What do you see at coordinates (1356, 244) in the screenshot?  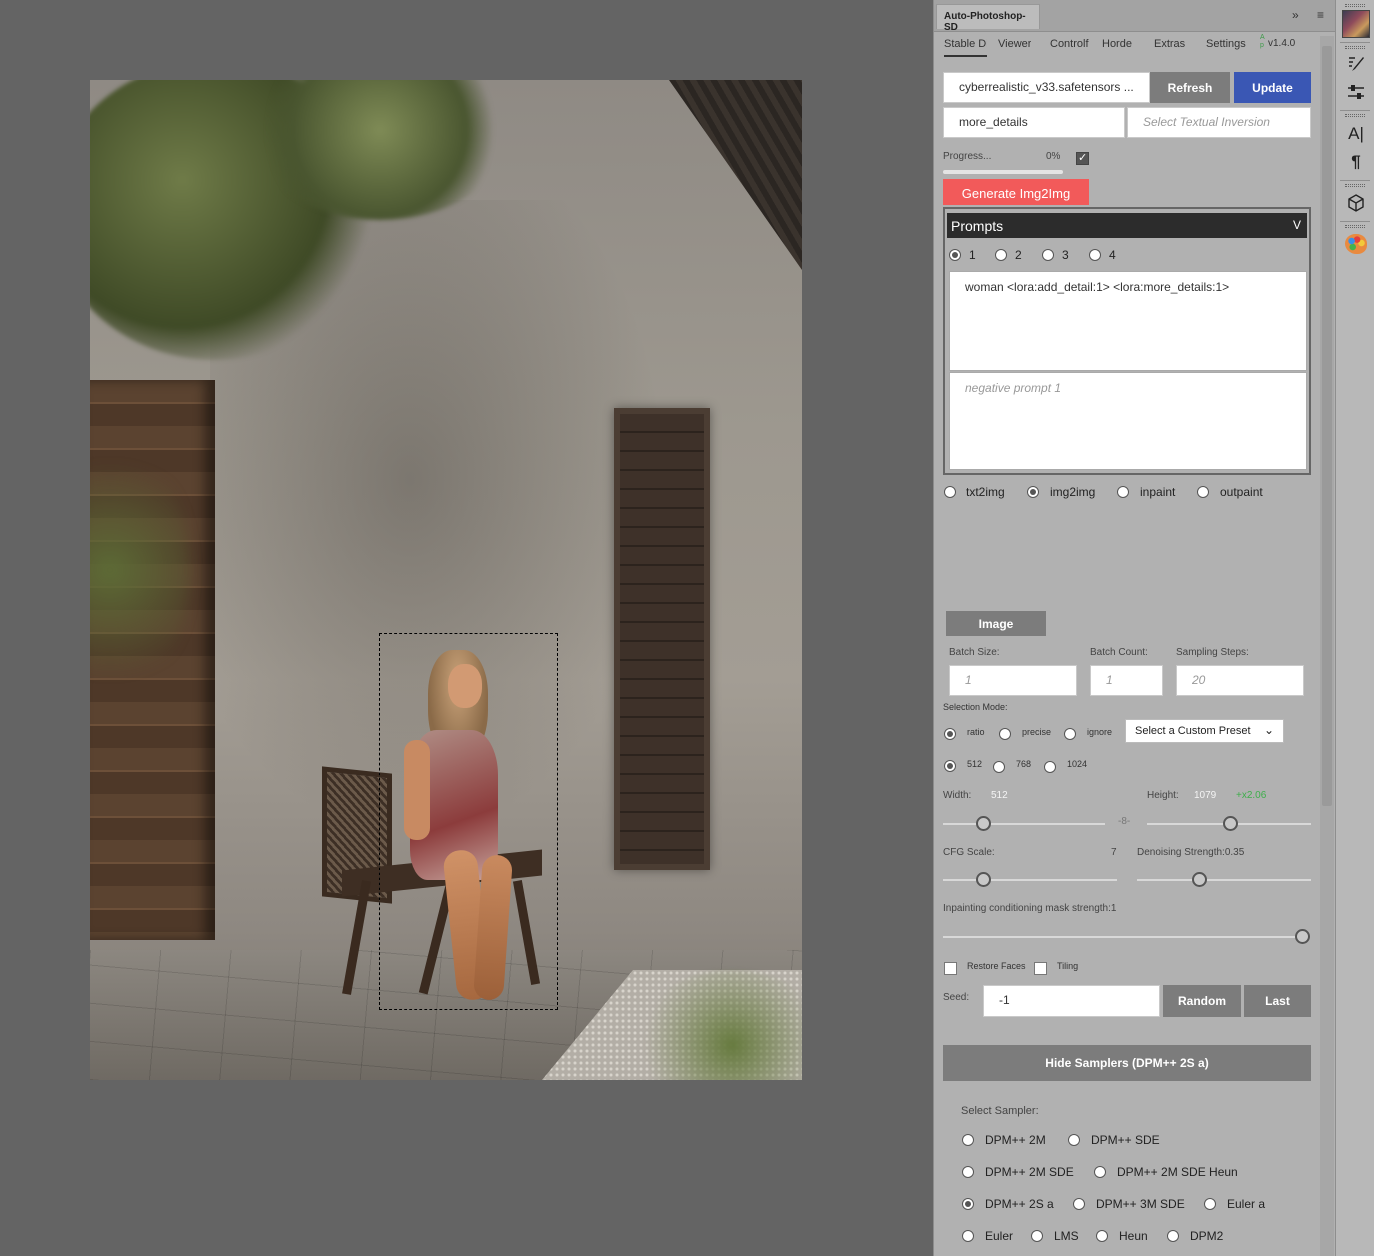 I see `palette-icon` at bounding box center [1356, 244].